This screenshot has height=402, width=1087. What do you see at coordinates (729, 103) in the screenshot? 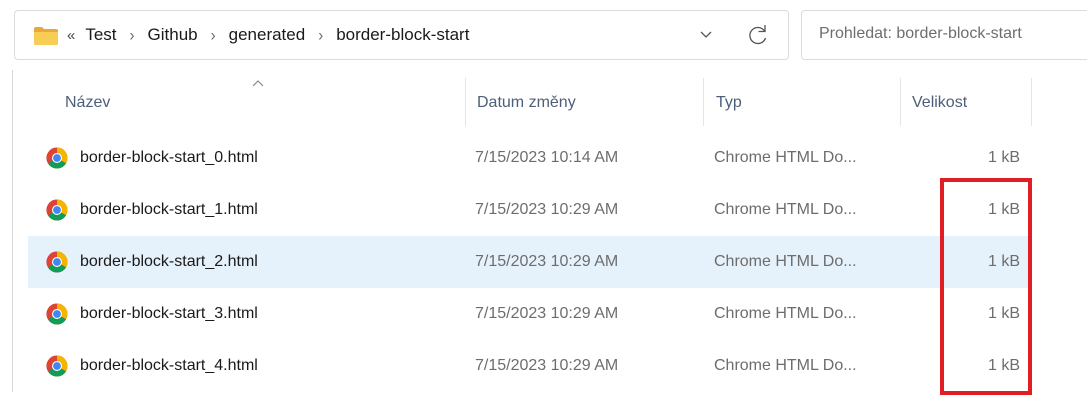
I see `column-header-type: Typ` at bounding box center [729, 103].